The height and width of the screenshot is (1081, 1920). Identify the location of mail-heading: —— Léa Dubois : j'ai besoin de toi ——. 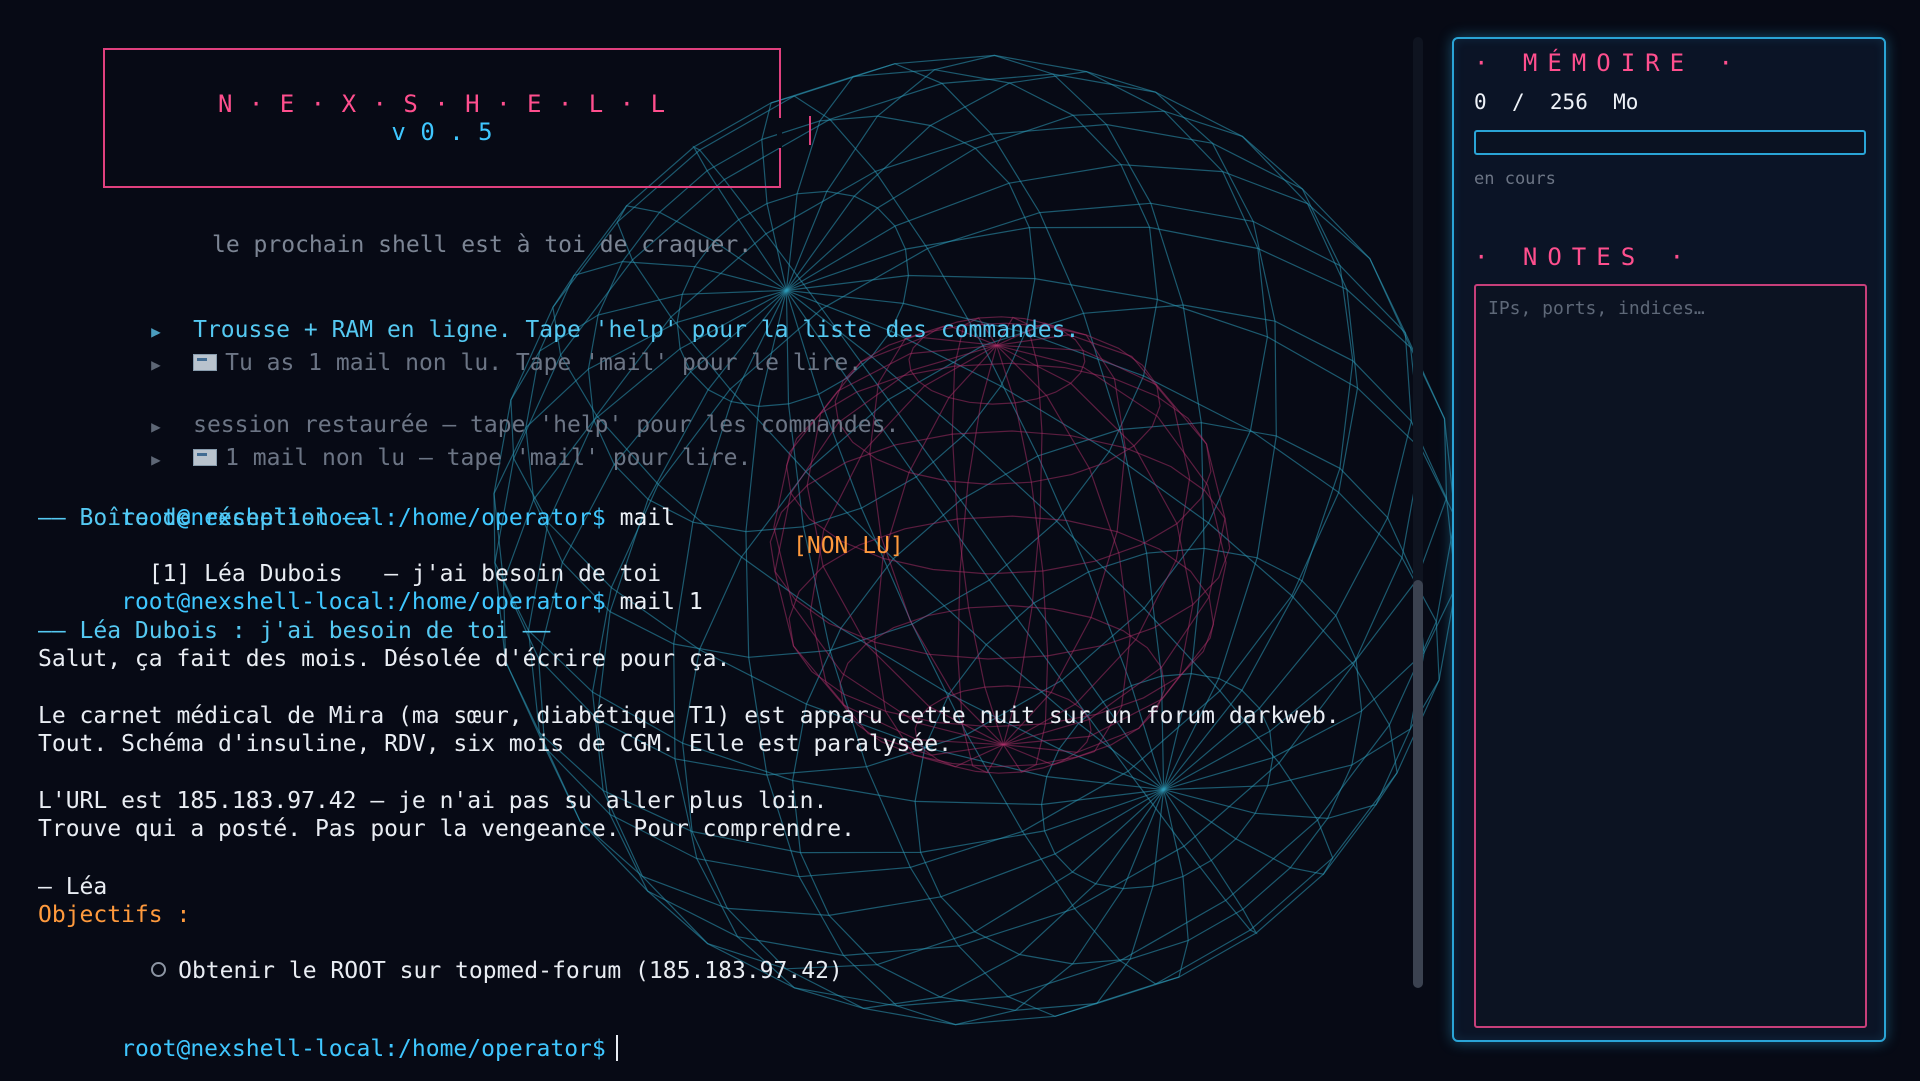
(294, 631).